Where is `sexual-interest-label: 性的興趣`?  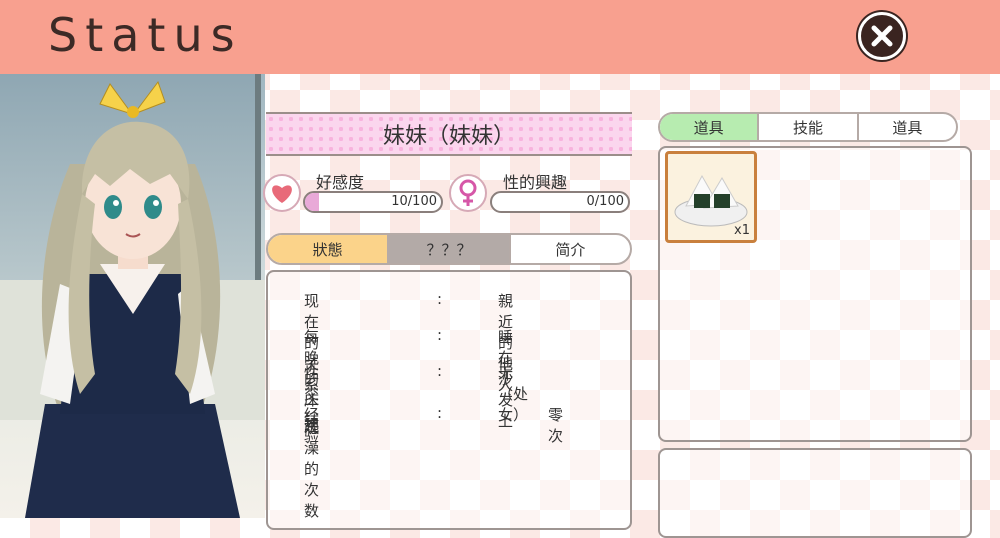 sexual-interest-label: 性的興趣 is located at coordinates (535, 182).